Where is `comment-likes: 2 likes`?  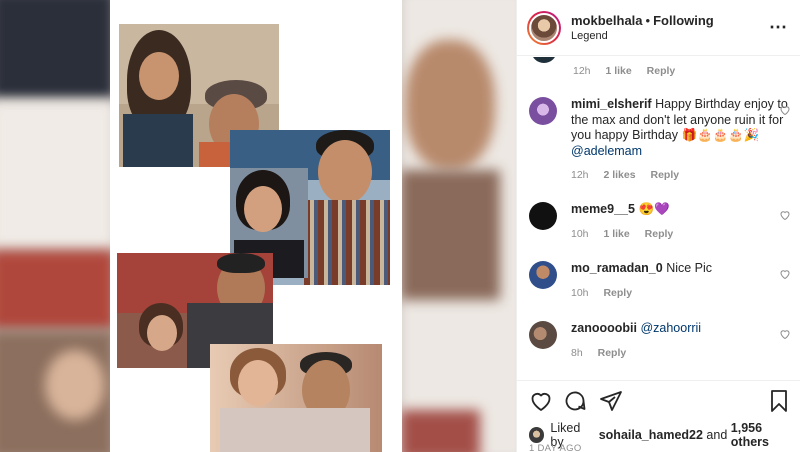
comment-likes: 2 likes is located at coordinates (619, 175).